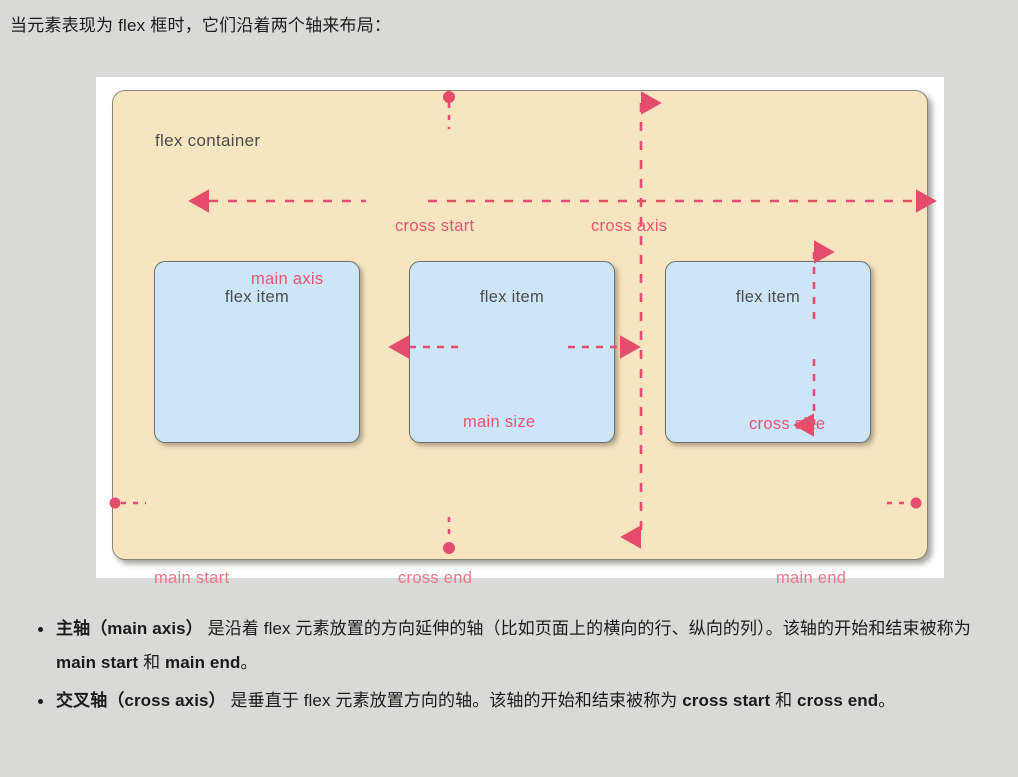 Image resolution: width=1018 pixels, height=777 pixels. I want to click on bullet-0-term-en: （main axis）, so click(146, 628).